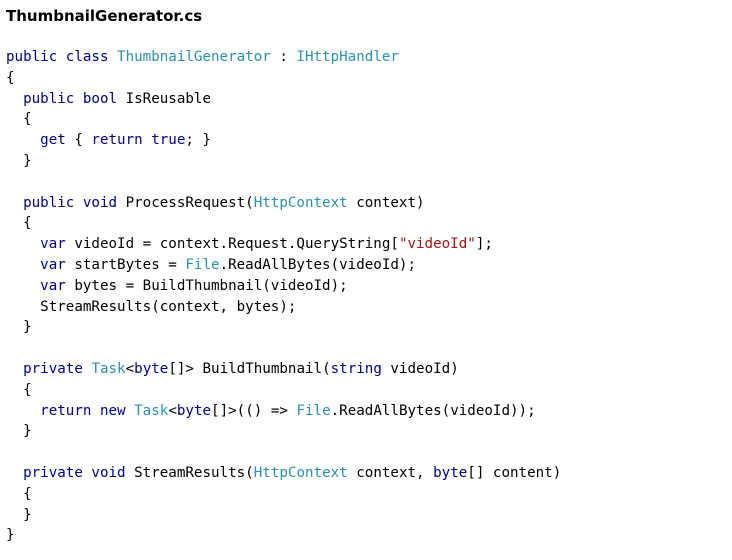 The width and height of the screenshot is (732, 560). Describe the element at coordinates (189, 202) in the screenshot. I see `code-token: ProcessRequest(` at that location.